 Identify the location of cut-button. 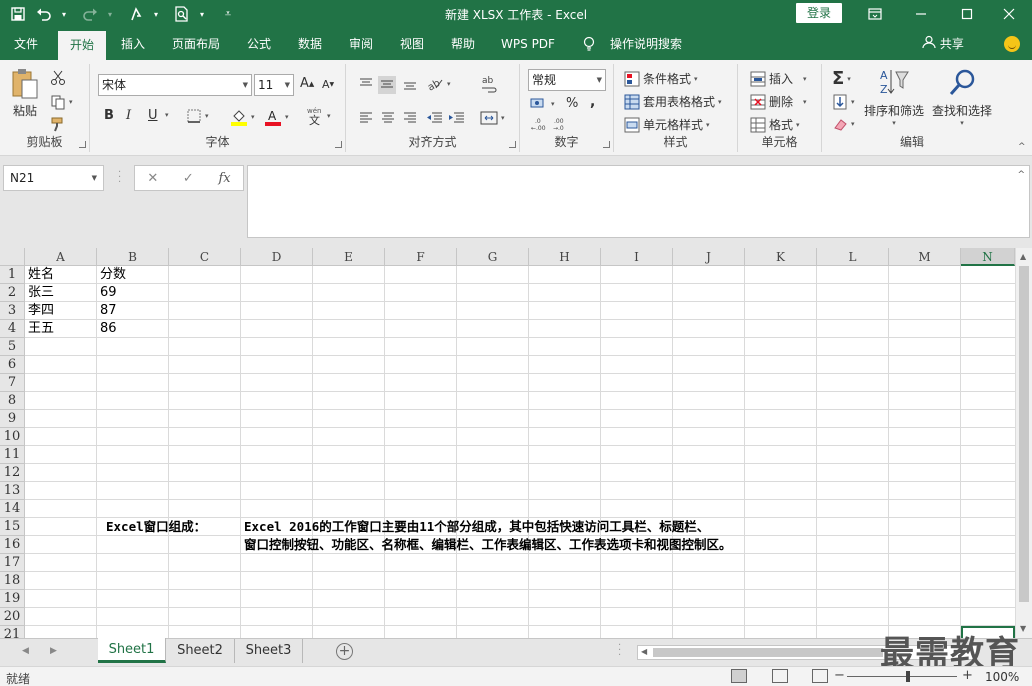
(58, 78).